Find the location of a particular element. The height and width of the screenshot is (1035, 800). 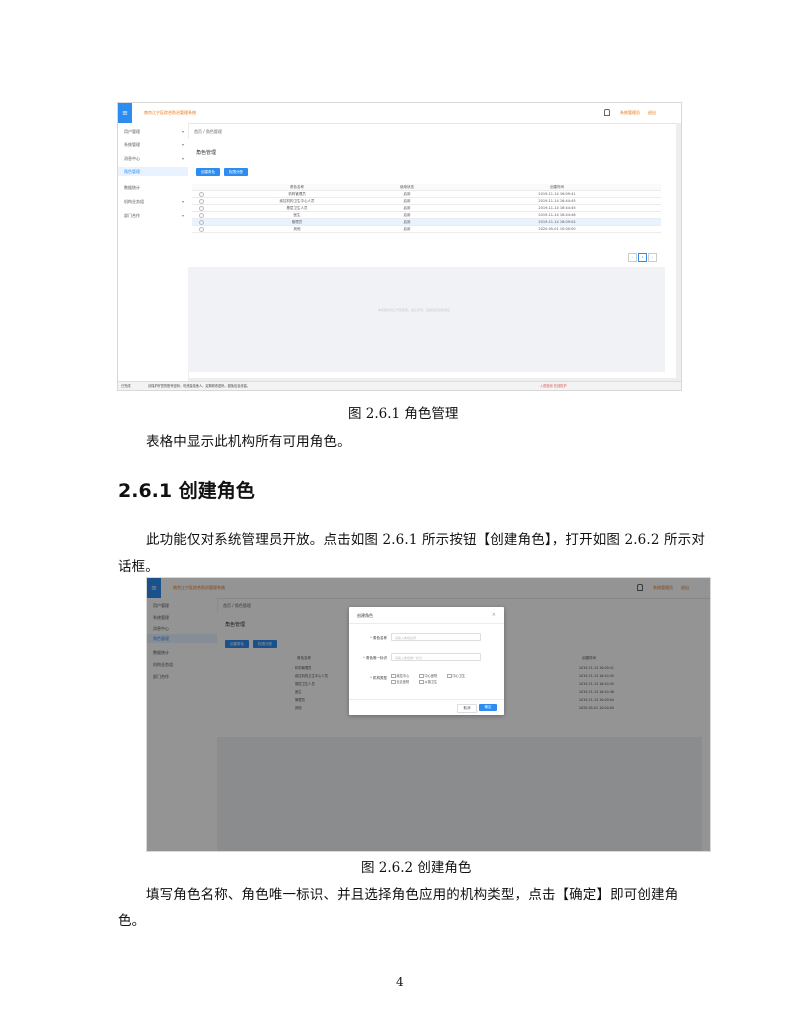

paragraph-2-line-2: 话框。 is located at coordinates (138, 567).